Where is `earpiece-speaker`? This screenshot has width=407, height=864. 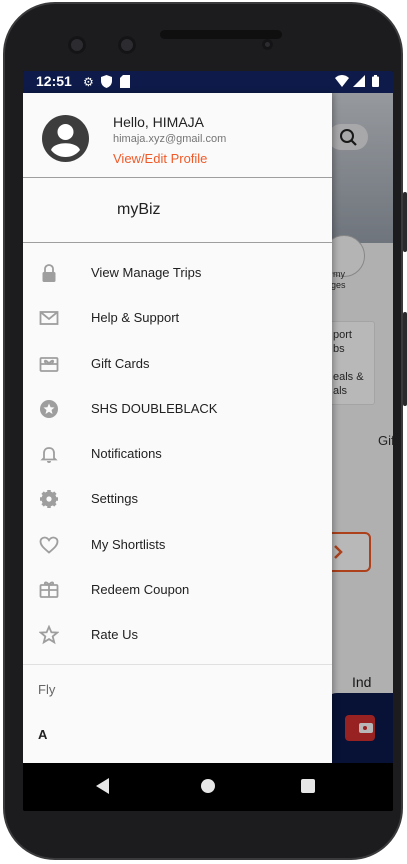 earpiece-speaker is located at coordinates (221, 34).